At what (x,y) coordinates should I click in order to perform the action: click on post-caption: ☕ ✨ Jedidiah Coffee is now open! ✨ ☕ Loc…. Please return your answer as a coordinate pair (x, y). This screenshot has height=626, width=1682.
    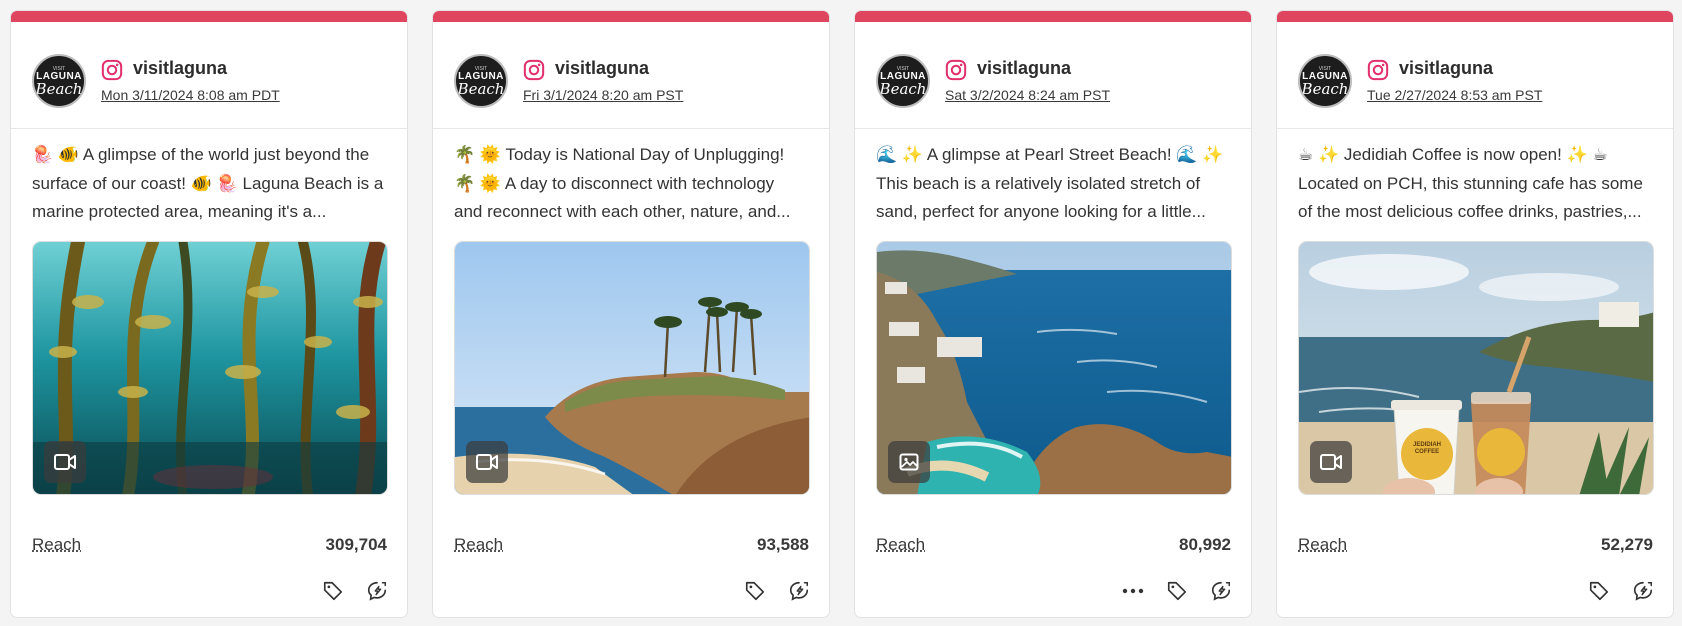
    Looking at the image, I should click on (1476, 184).